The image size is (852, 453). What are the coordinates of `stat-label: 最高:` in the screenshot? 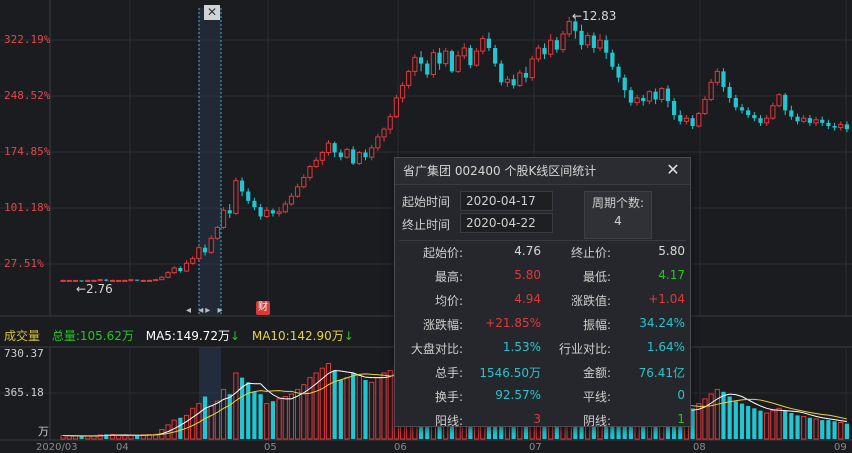 It's located at (448, 277).